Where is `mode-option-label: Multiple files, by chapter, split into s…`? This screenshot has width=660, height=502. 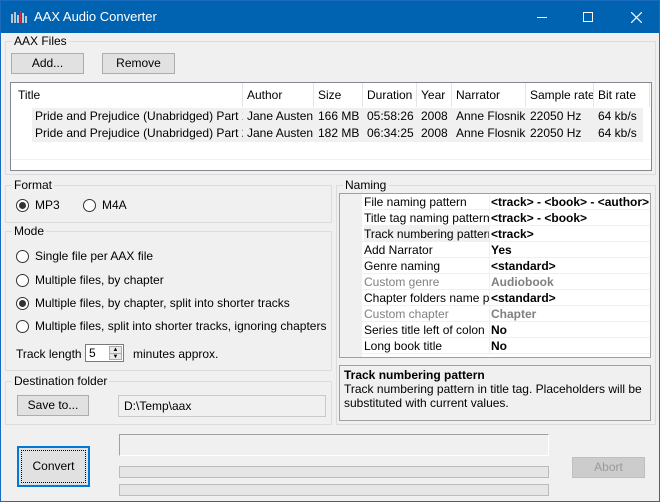 mode-option-label: Multiple files, by chapter, split into s… is located at coordinates (162, 303).